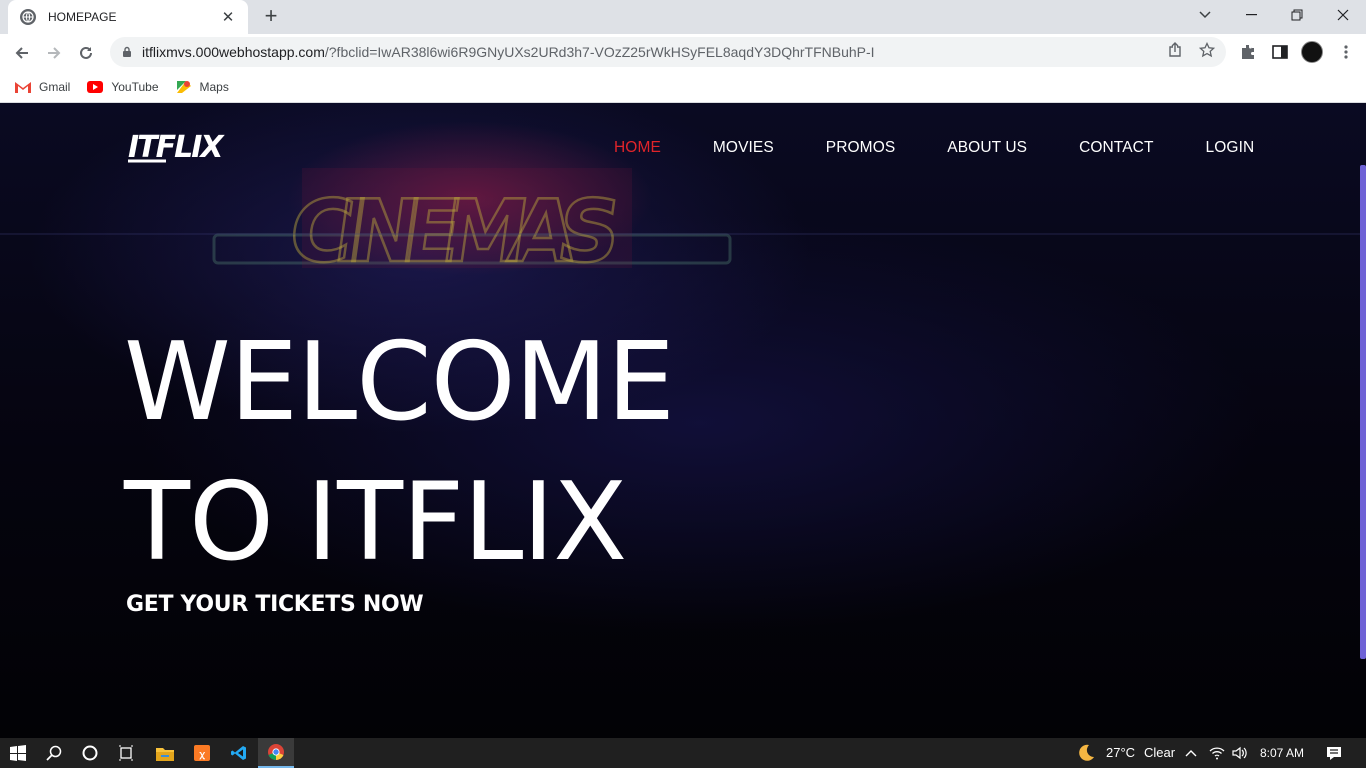 The width and height of the screenshot is (1366, 768). Describe the element at coordinates (176, 146) in the screenshot. I see `logo-text: ITFLIX` at that location.